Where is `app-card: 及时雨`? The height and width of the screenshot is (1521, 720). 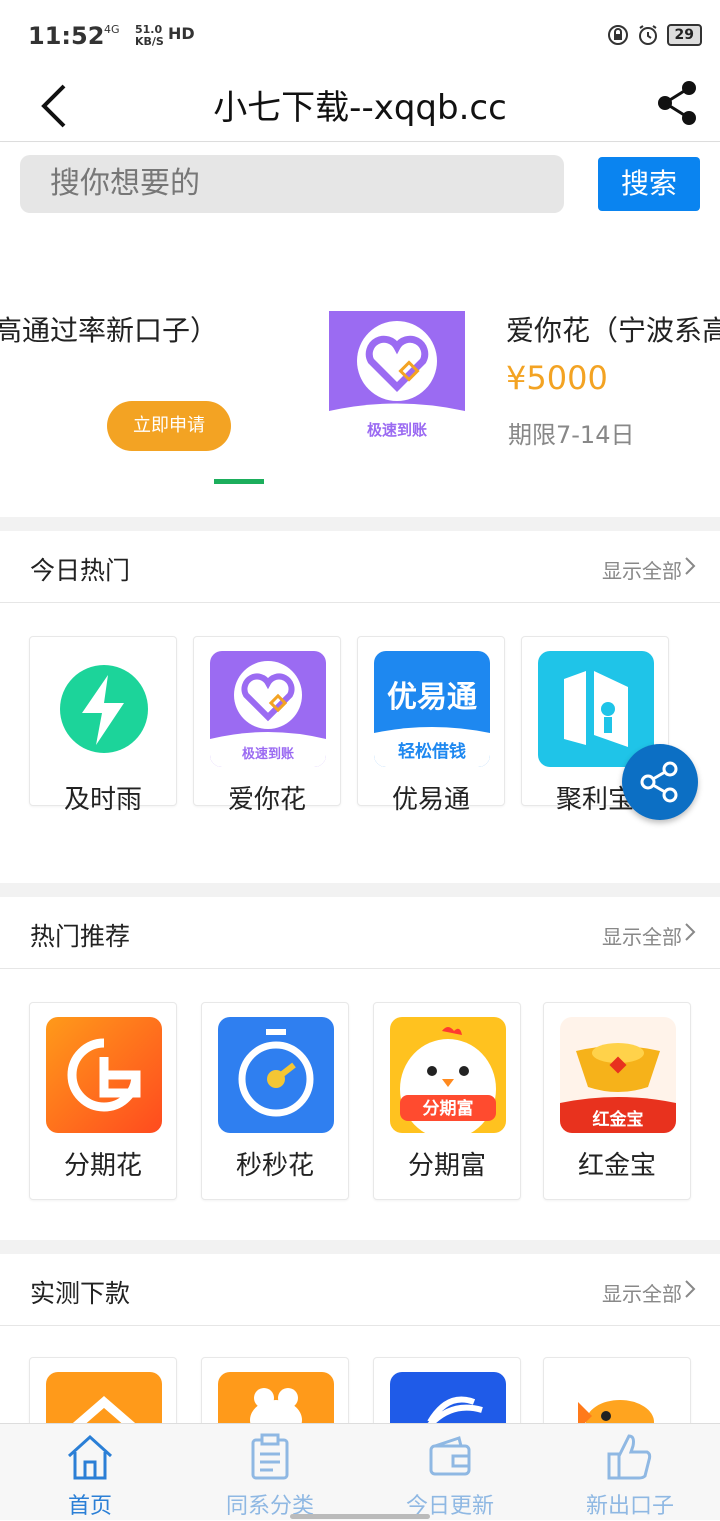
app-card: 及时雨 is located at coordinates (103, 725).